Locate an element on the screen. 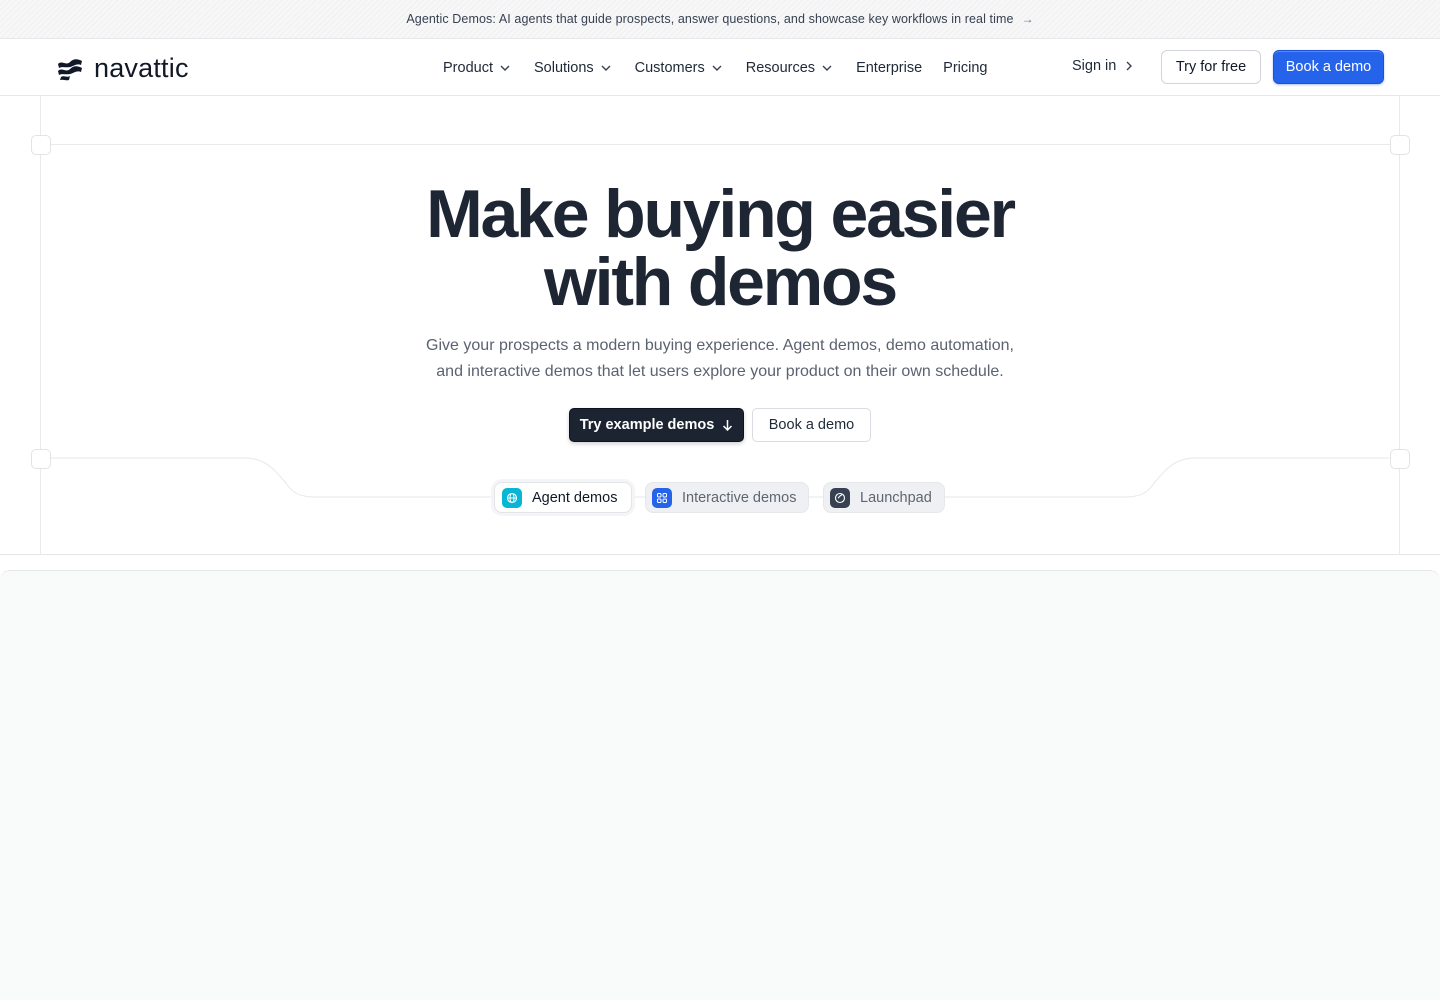  tab-agent-demos: Agent demos is located at coordinates (563, 497).